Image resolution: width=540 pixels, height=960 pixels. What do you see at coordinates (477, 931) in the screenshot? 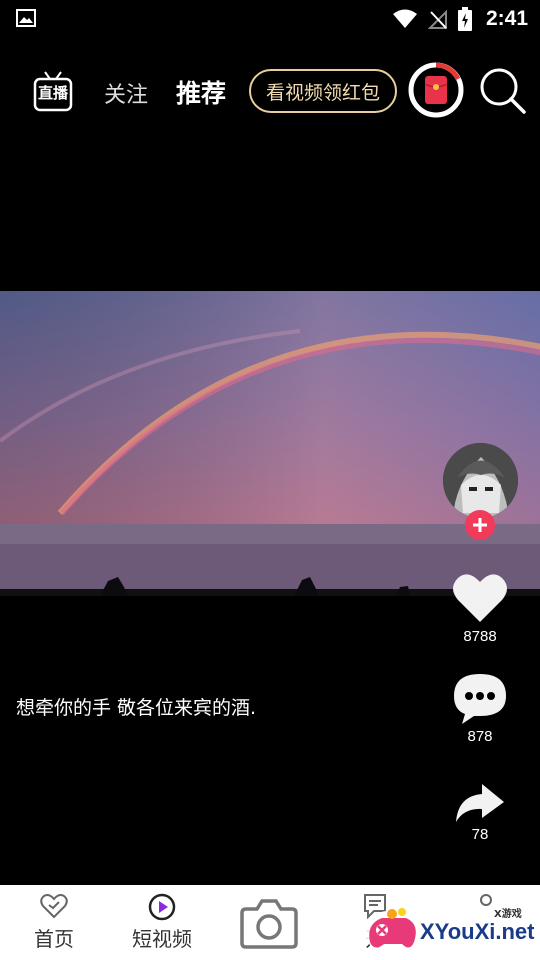
I see `watermark-text: XYouXi.net` at bounding box center [477, 931].